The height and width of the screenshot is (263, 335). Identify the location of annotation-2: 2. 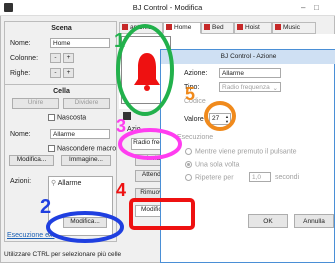
(46, 207).